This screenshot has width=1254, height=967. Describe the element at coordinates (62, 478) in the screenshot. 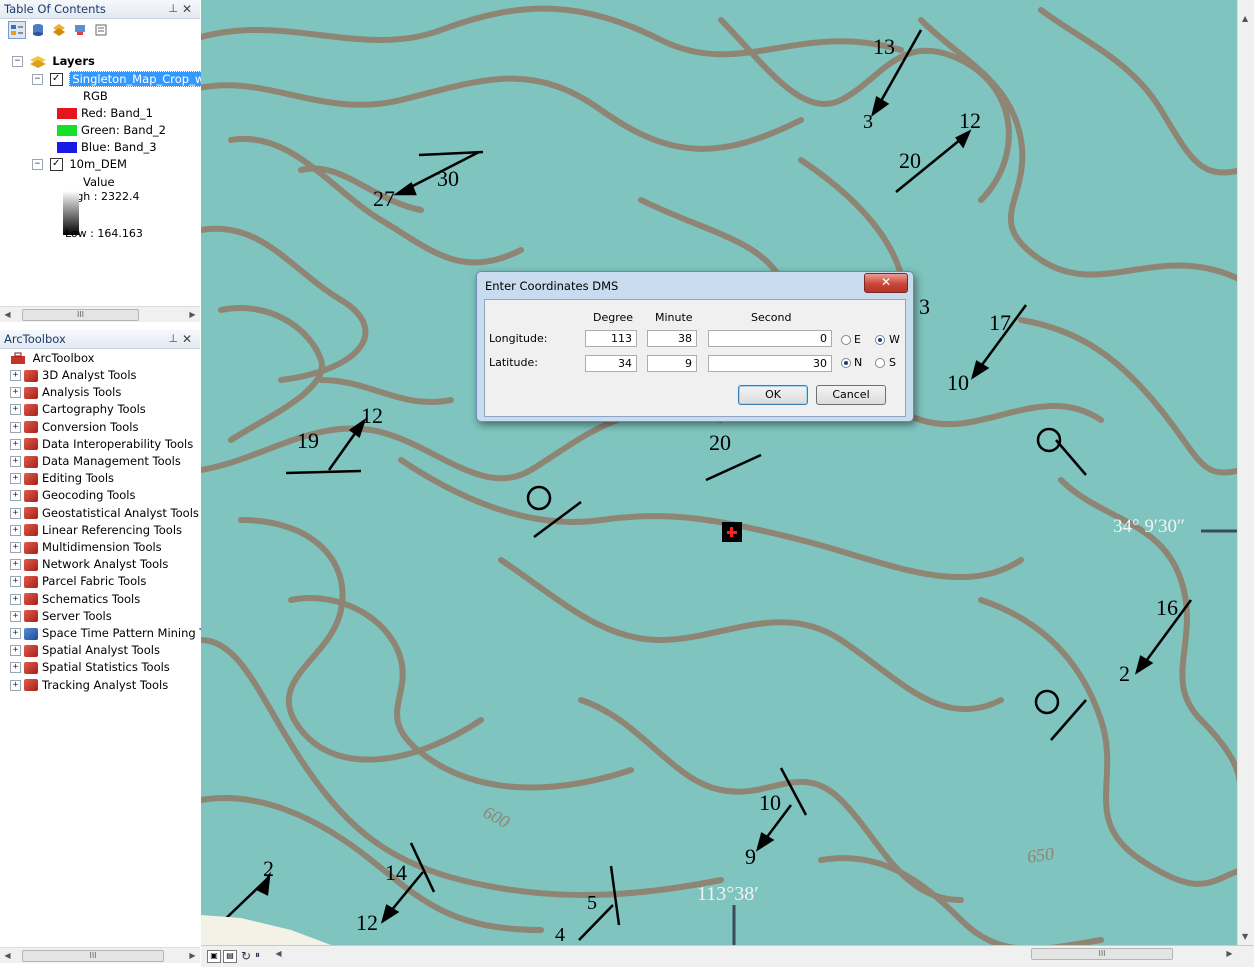

I see `toolbox-item: + Editing Tools` at that location.